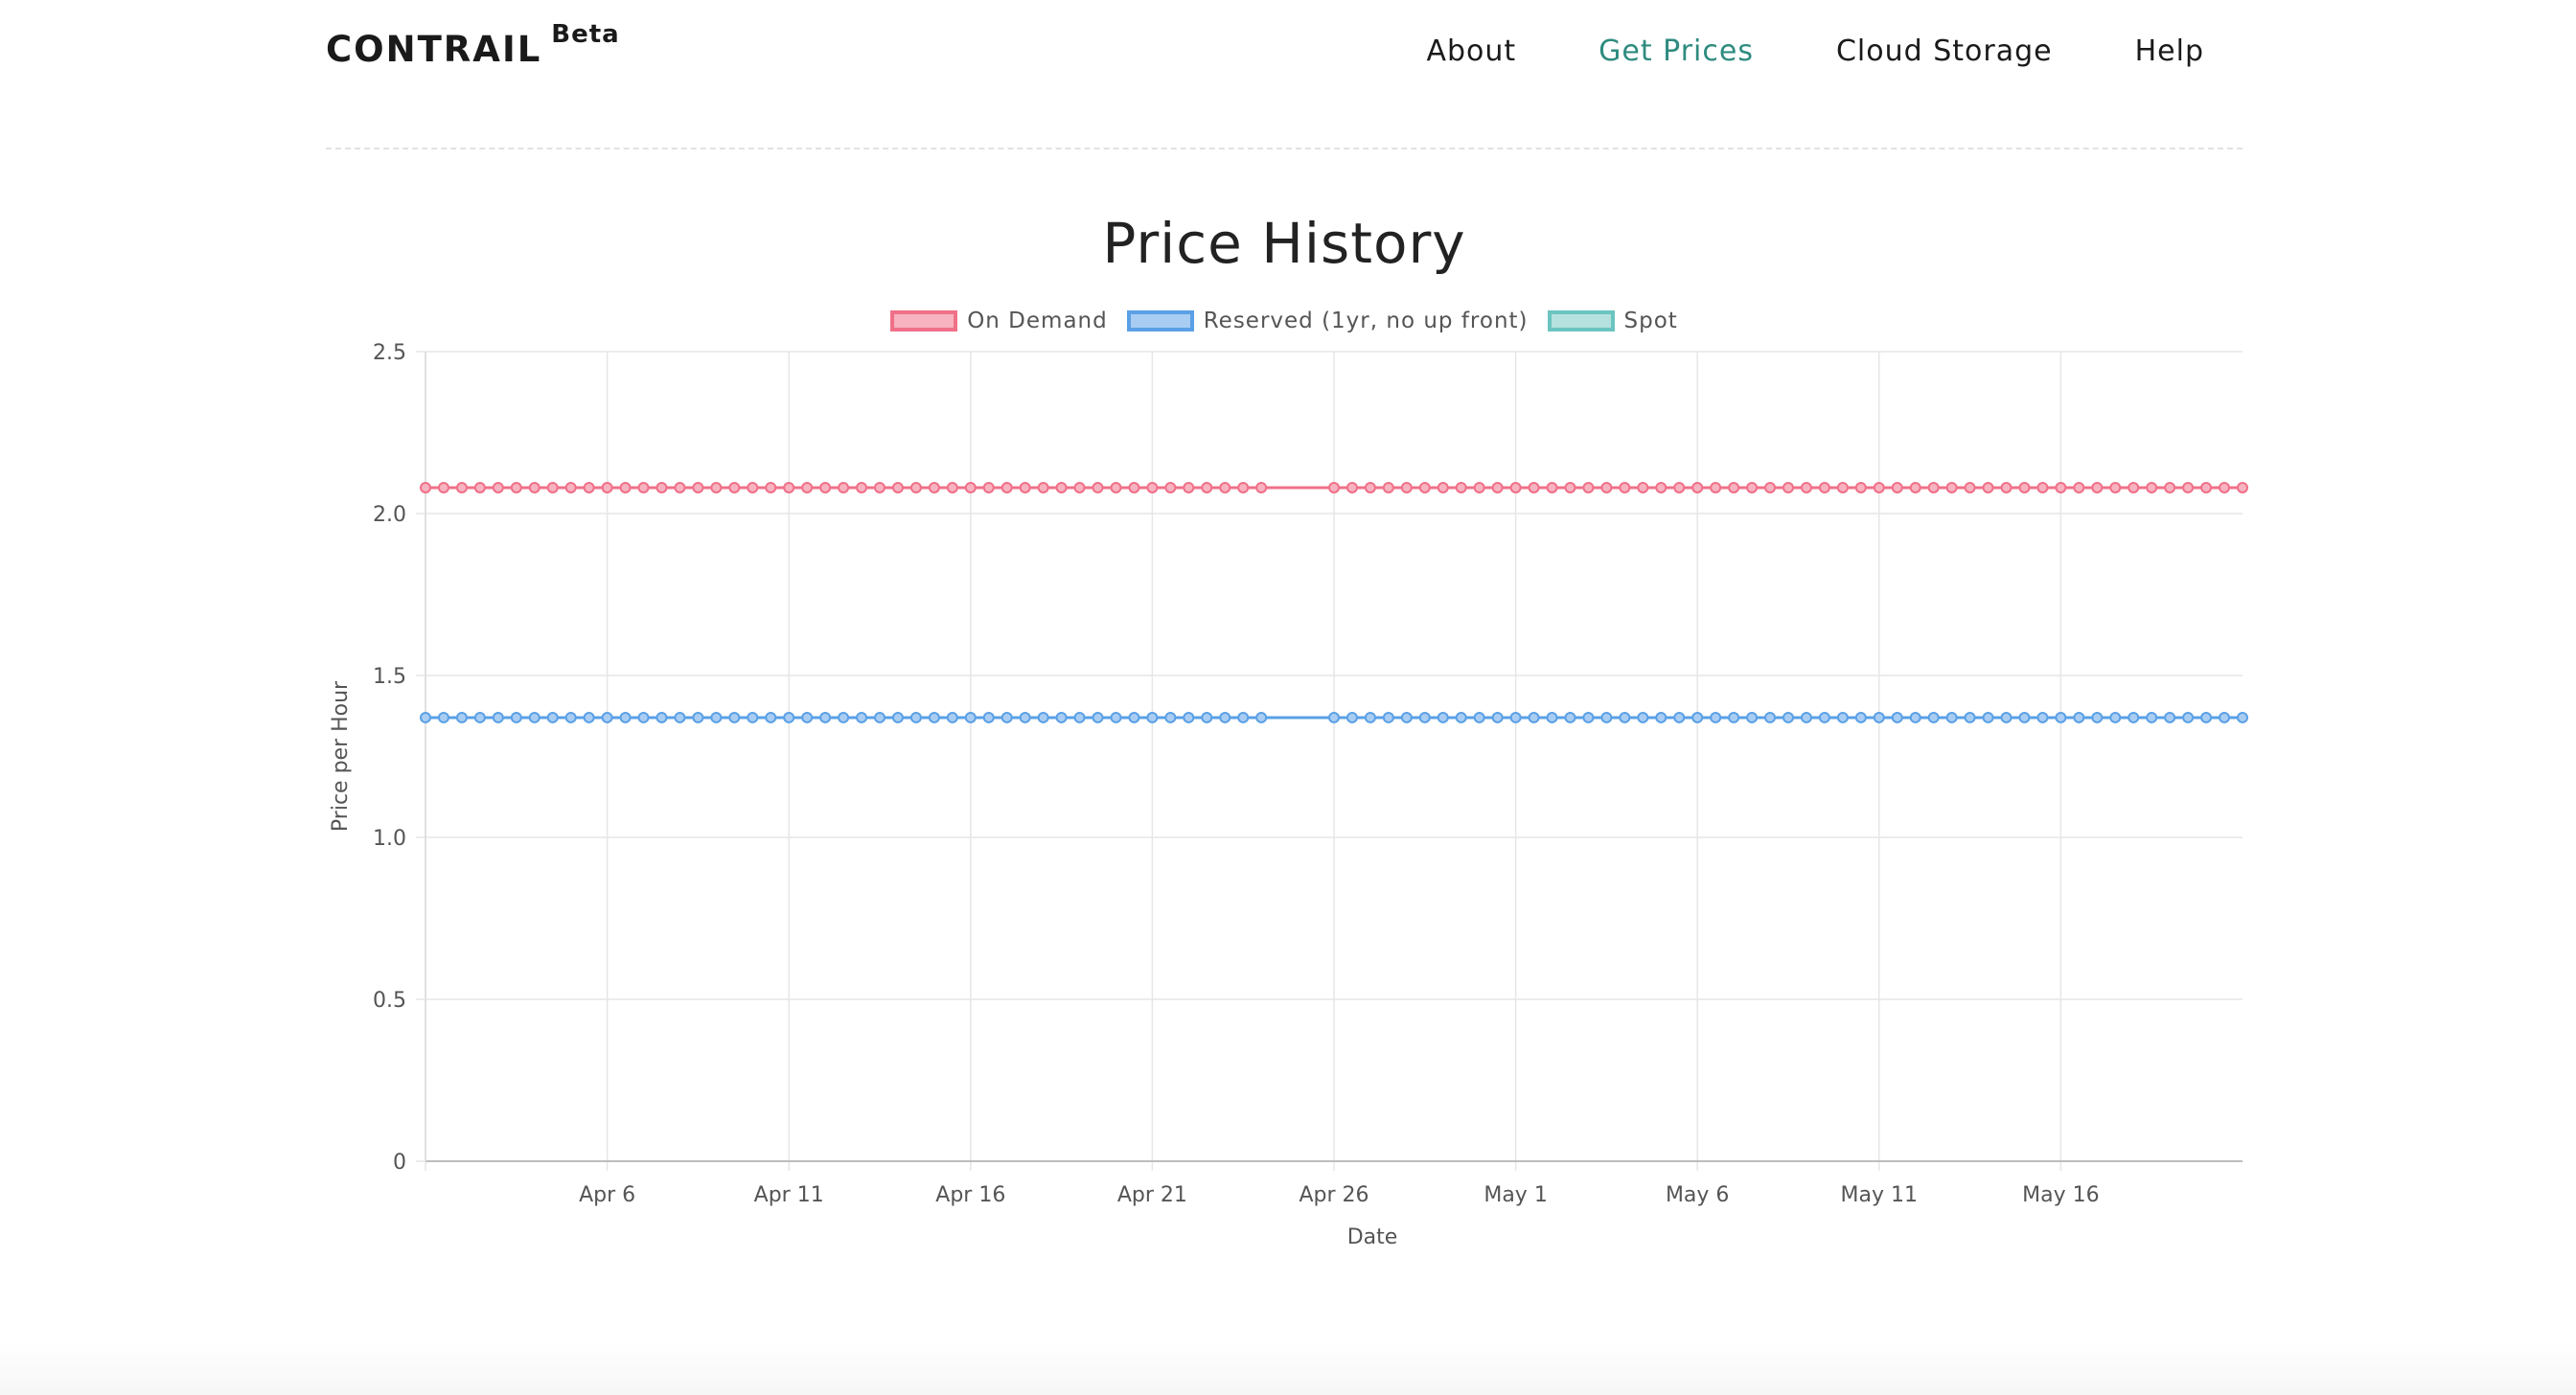 The height and width of the screenshot is (1395, 2576). I want to click on legend-swatch-spot, so click(1581, 321).